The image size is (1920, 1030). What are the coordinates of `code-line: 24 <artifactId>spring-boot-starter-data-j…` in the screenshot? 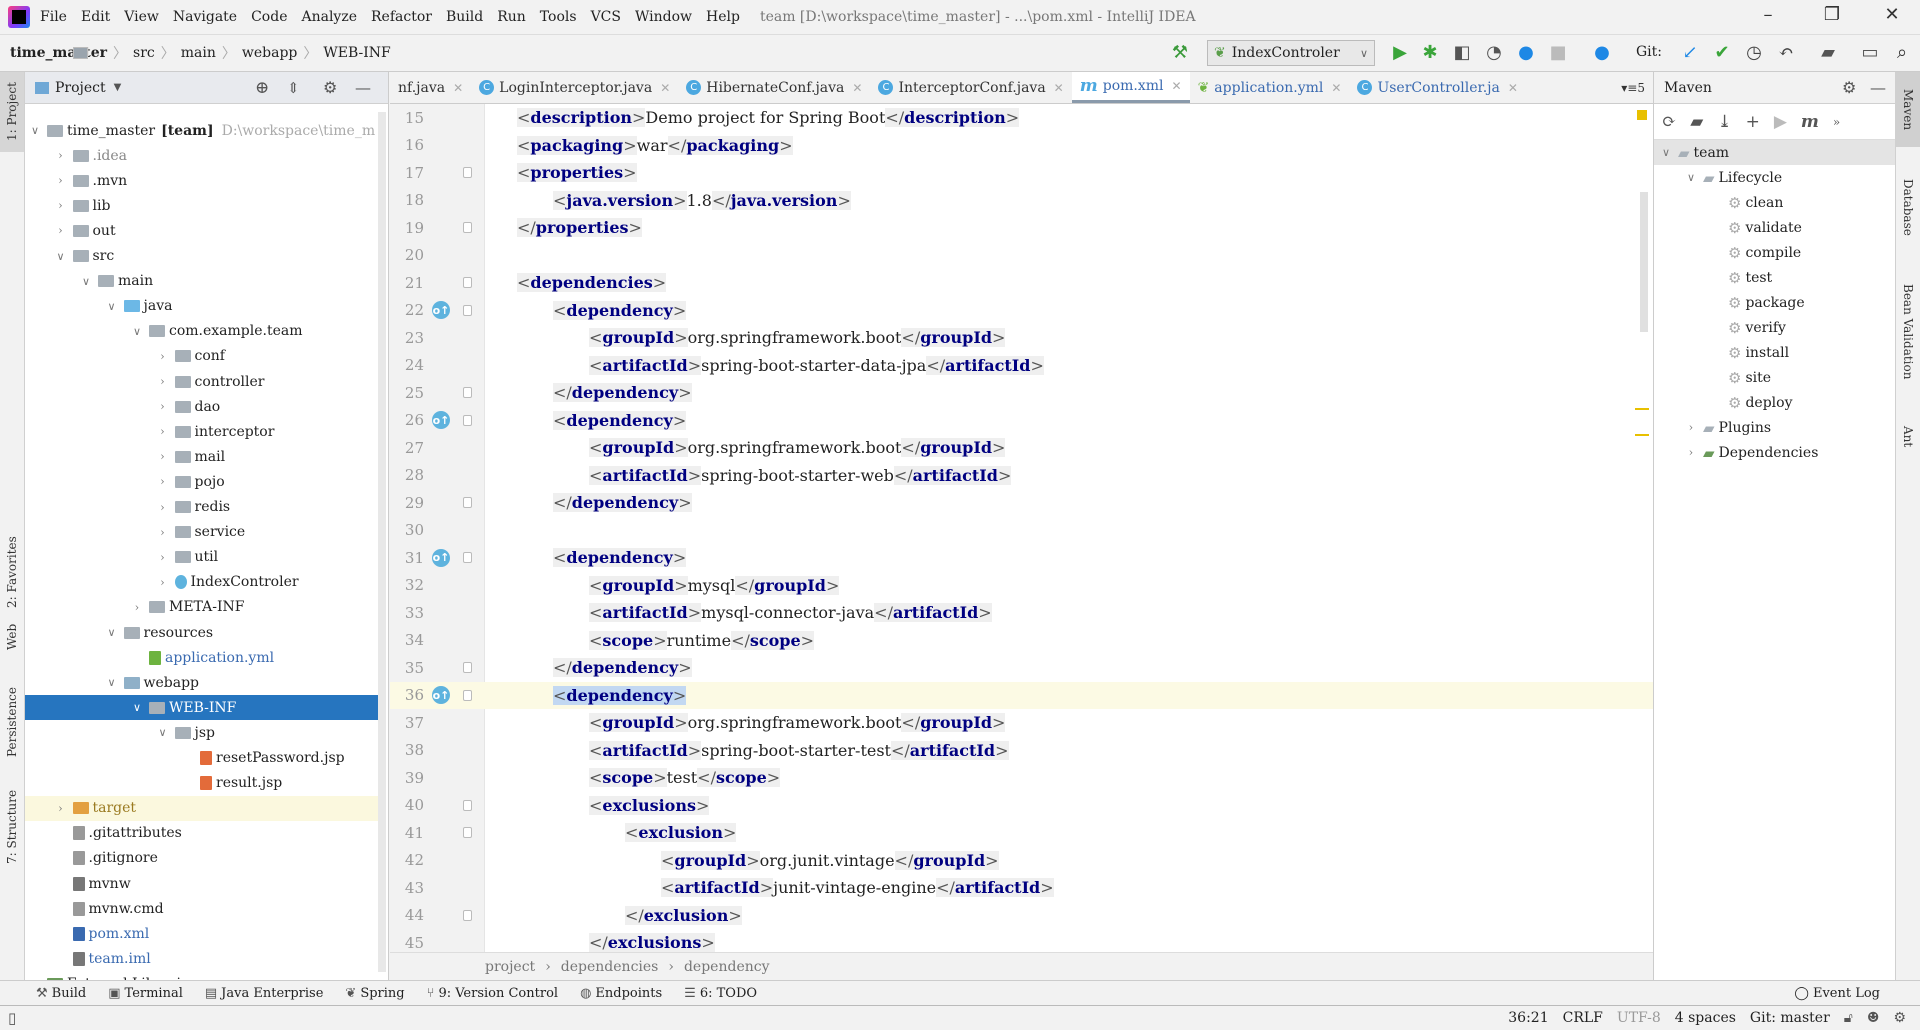 It's located at (1021, 366).